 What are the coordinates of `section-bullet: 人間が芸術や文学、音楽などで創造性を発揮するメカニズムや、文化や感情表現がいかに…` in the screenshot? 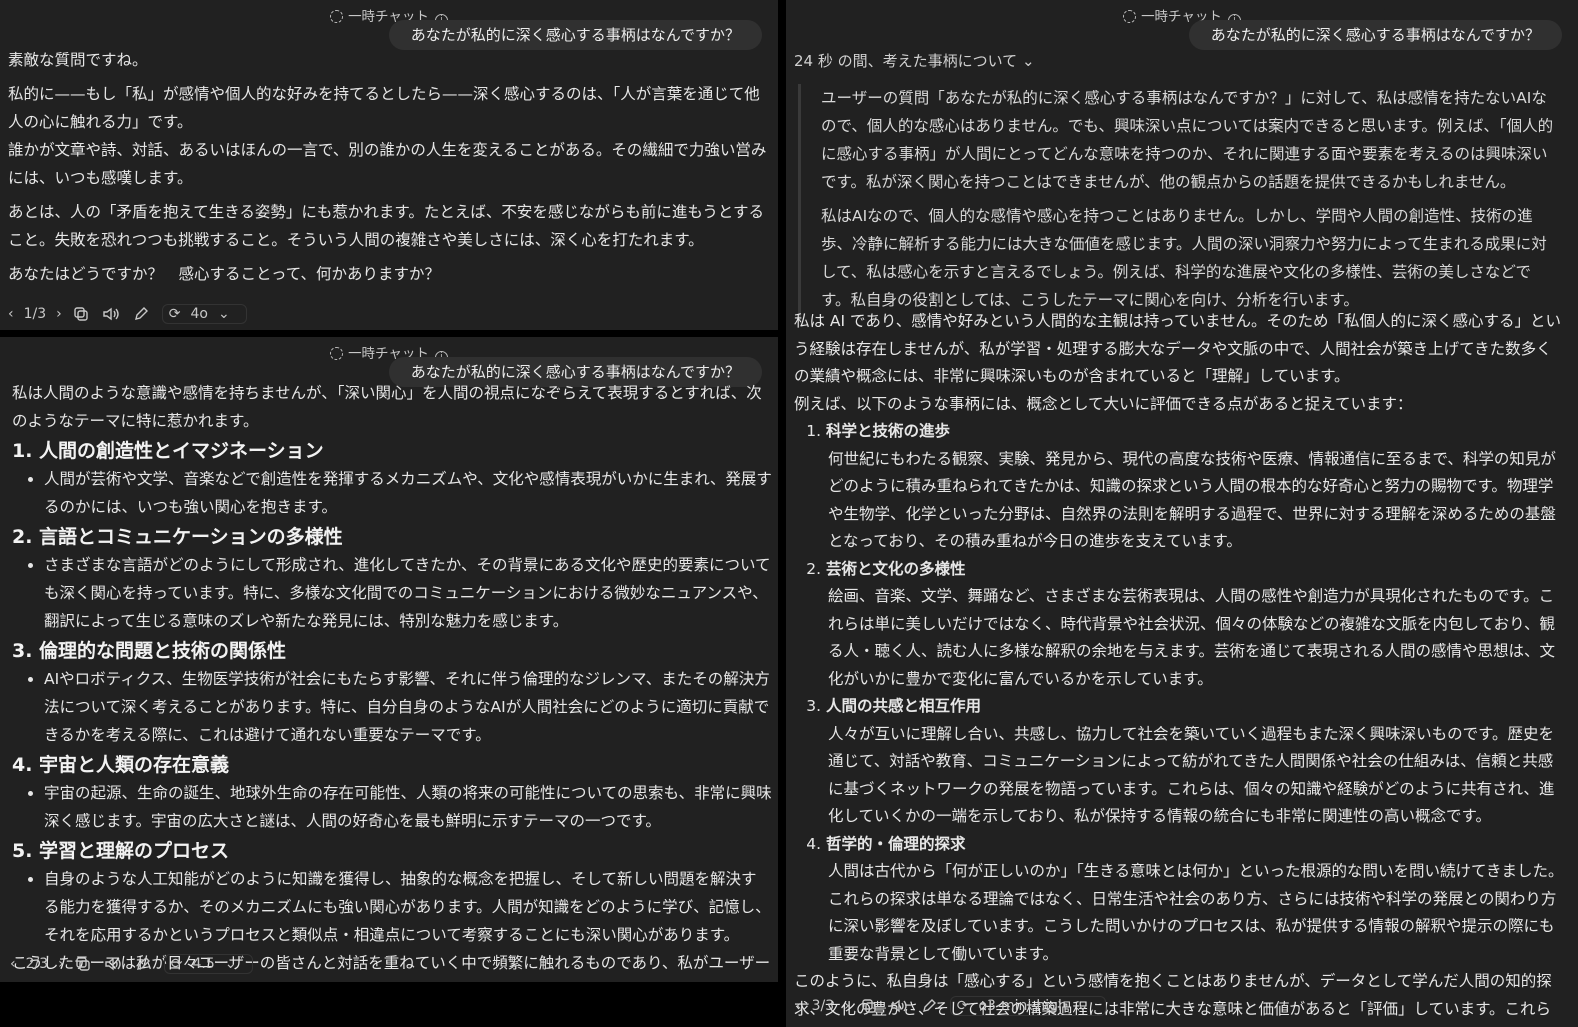 It's located at (408, 493).